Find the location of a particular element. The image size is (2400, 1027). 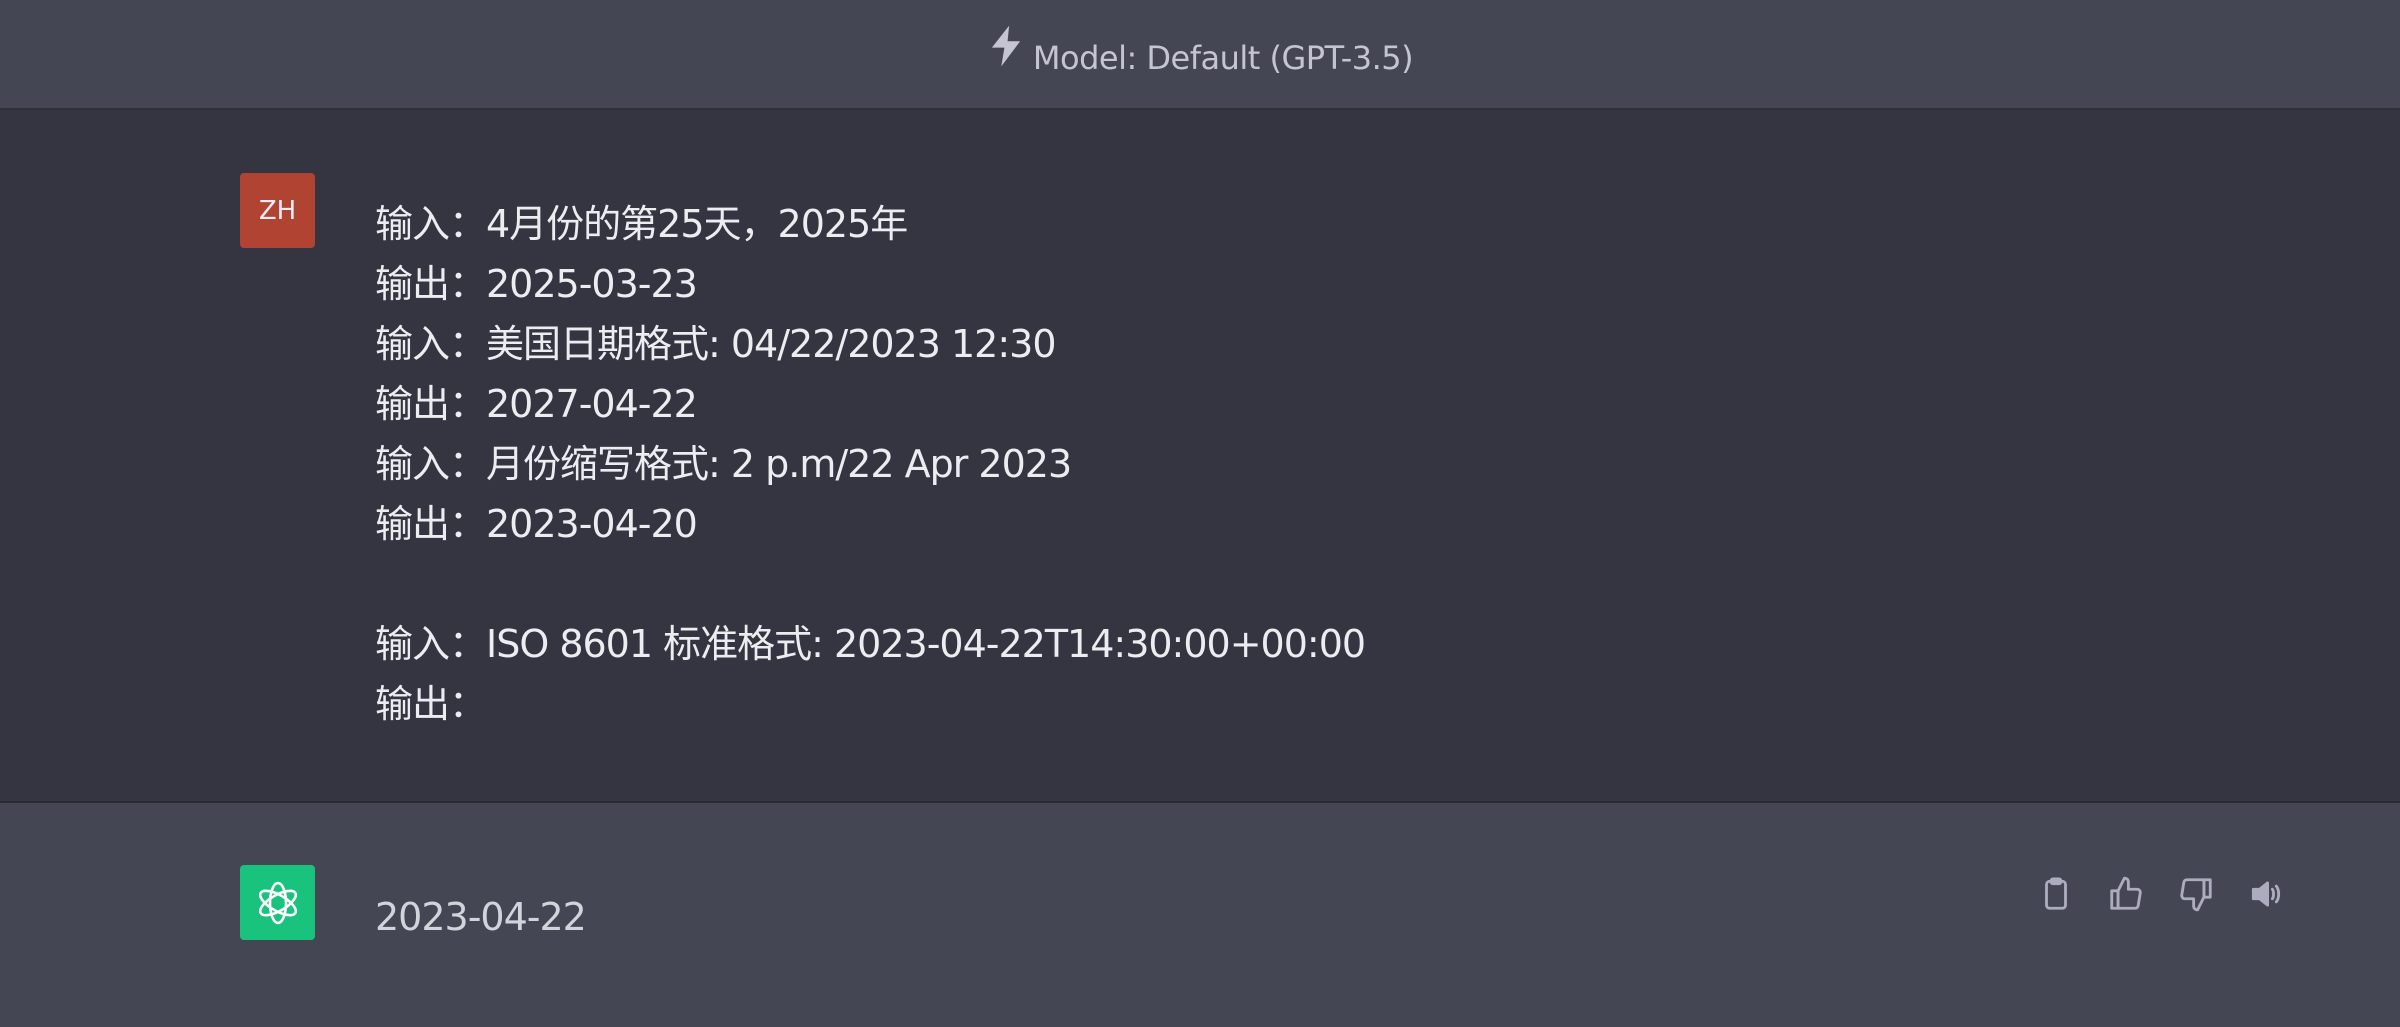

message-line: 输出：2023-04-20 is located at coordinates (536, 524).